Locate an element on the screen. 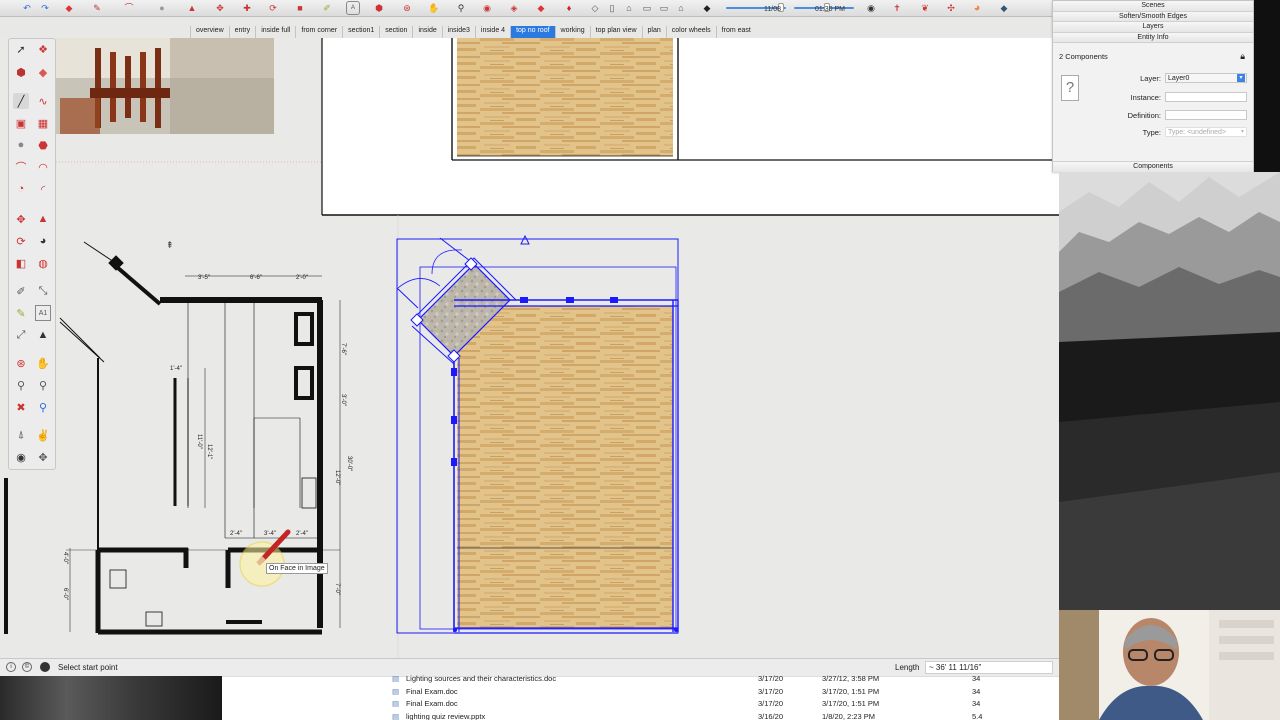 Image resolution: width=1280 pixels, height=720 pixels. tray-soften-header: Soften/Smooth Edges is located at coordinates (1153, 16).